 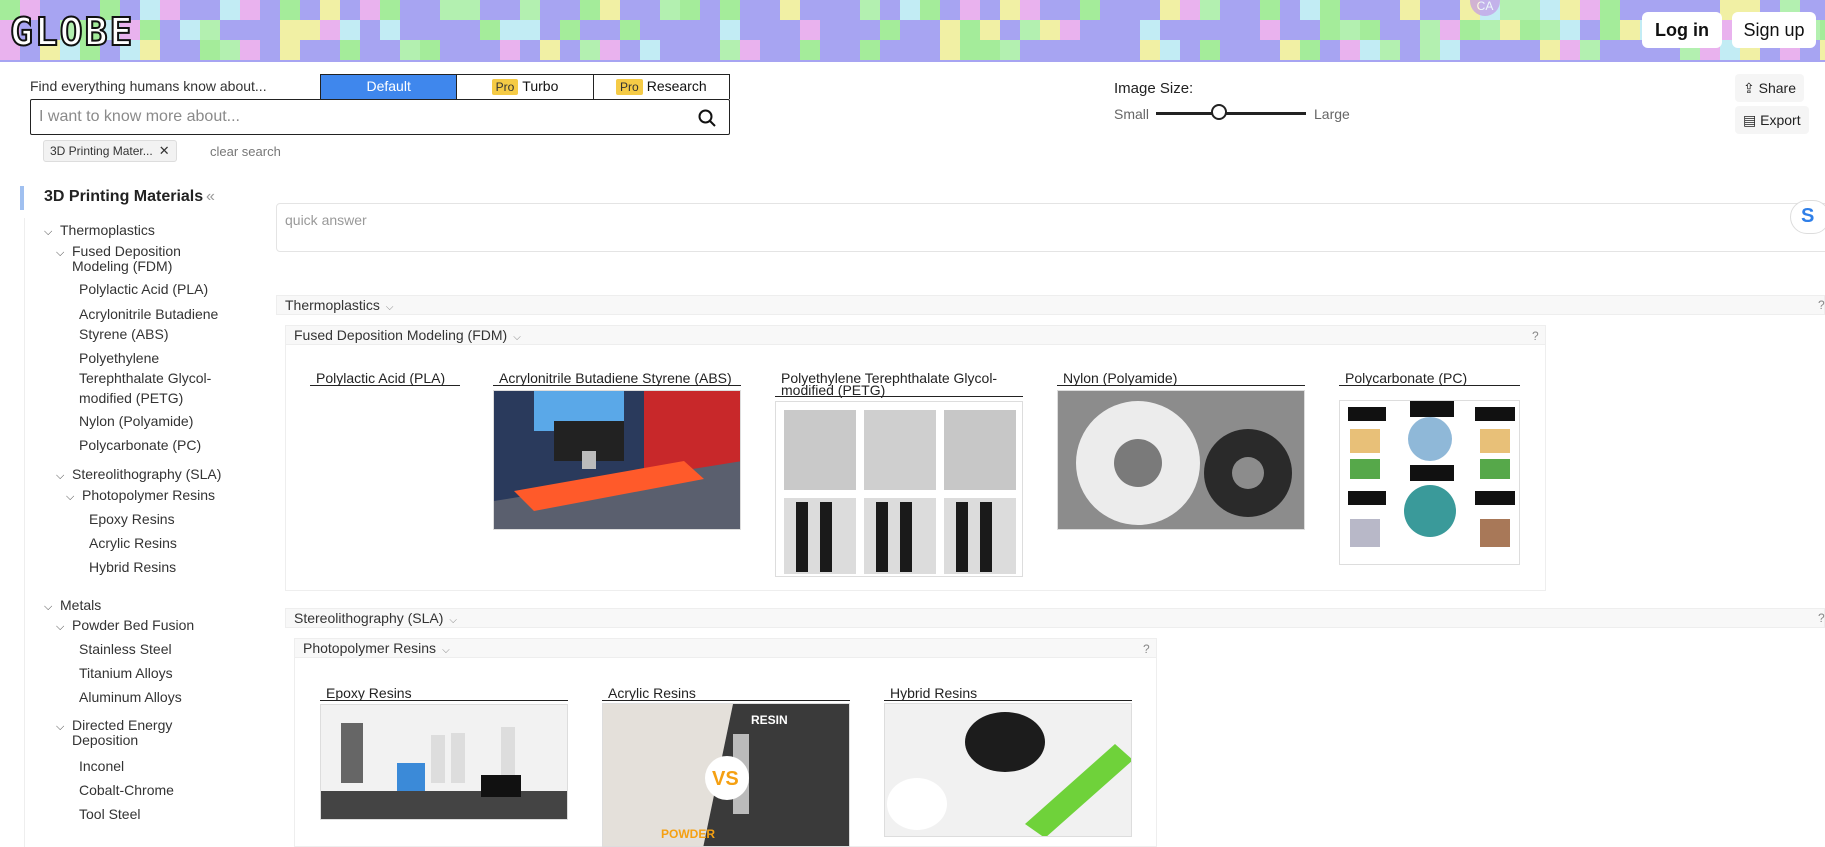 What do you see at coordinates (140, 496) in the screenshot?
I see `tree-node-photopolymer: ⌵ Photopolymer Resins` at bounding box center [140, 496].